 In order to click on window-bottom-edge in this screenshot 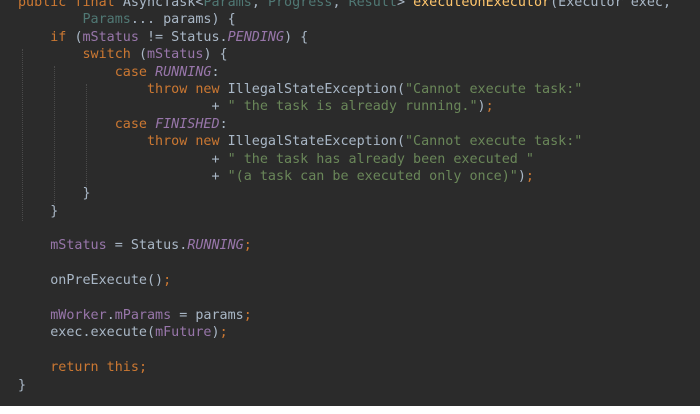, I will do `click(350, 410)`.